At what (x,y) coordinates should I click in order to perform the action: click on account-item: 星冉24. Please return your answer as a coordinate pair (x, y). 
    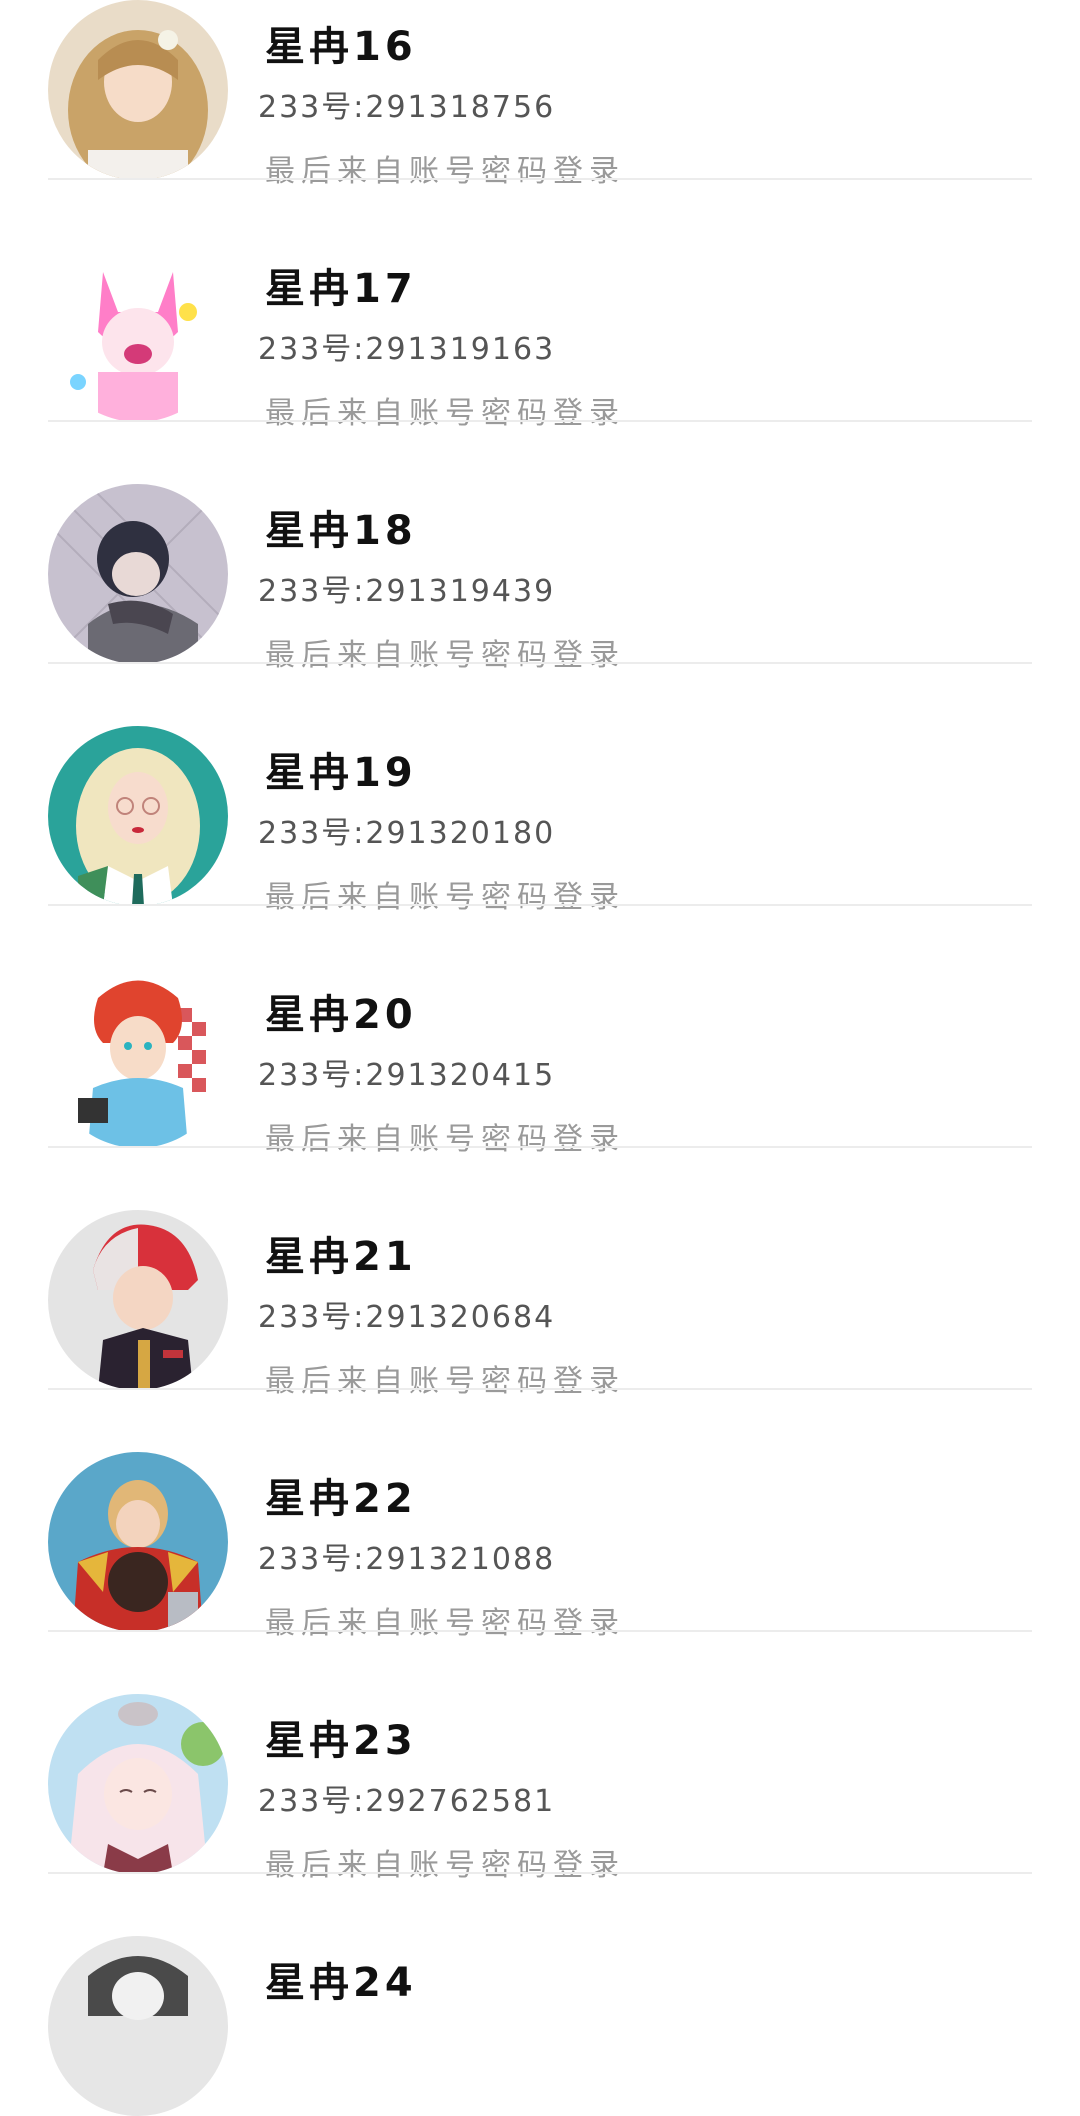
    Looking at the image, I should click on (540, 1995).